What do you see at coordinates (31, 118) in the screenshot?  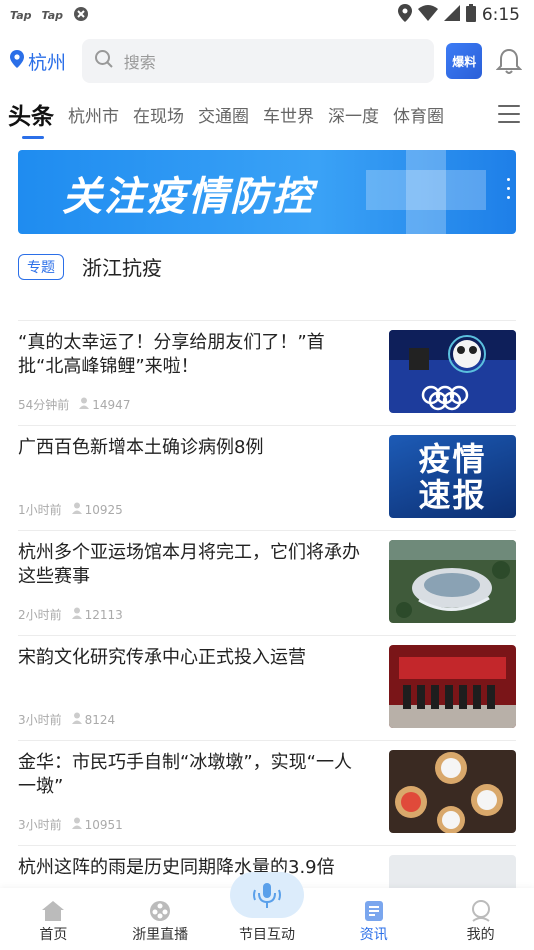 I see `tab-toutiao: 头条` at bounding box center [31, 118].